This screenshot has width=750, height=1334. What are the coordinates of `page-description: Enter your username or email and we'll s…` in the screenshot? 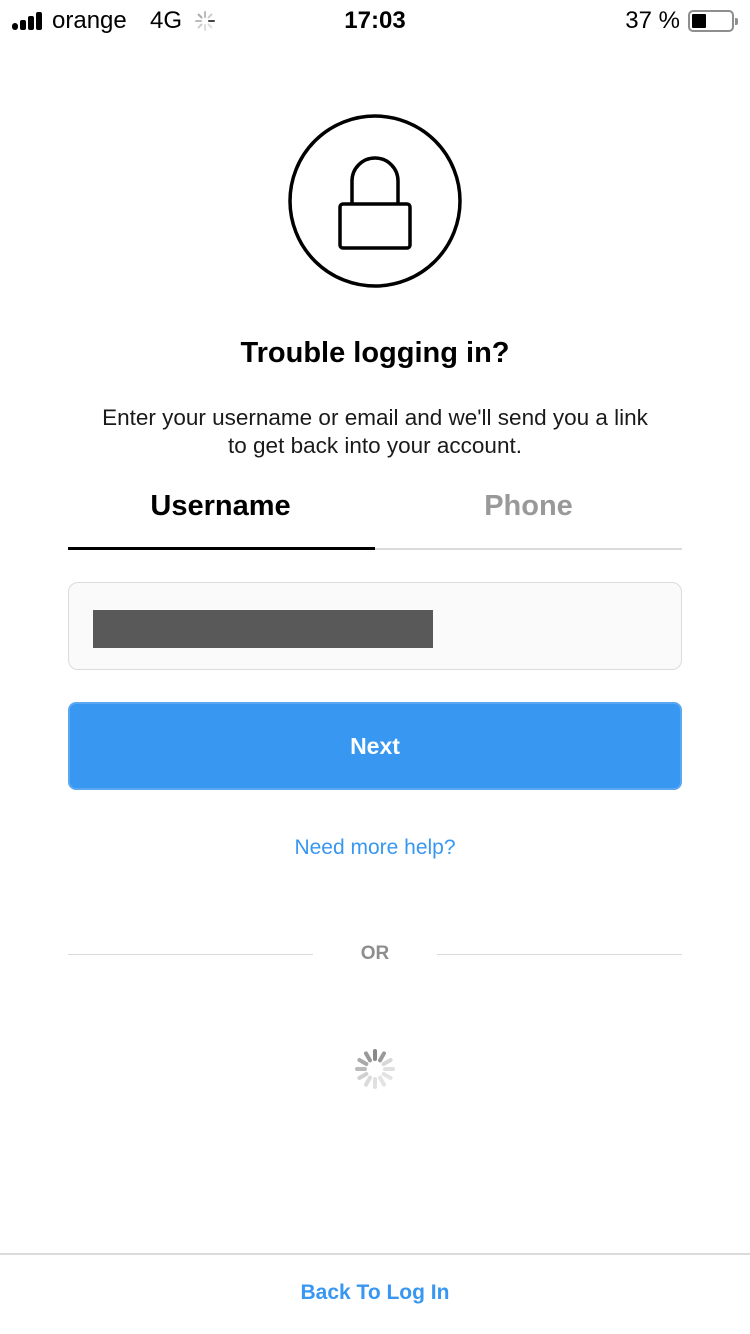 It's located at (375, 431).